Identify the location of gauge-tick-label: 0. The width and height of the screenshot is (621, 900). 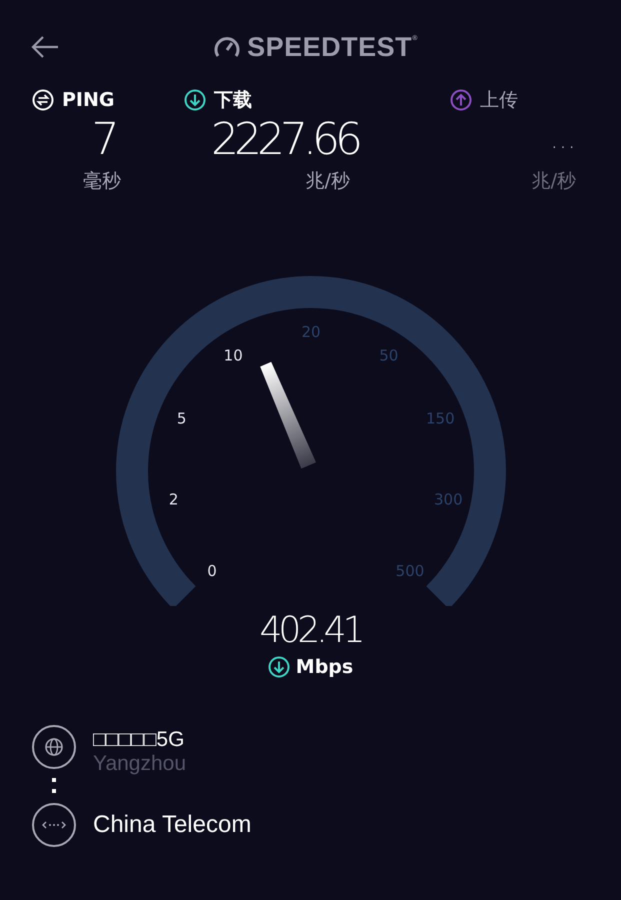
(211, 571).